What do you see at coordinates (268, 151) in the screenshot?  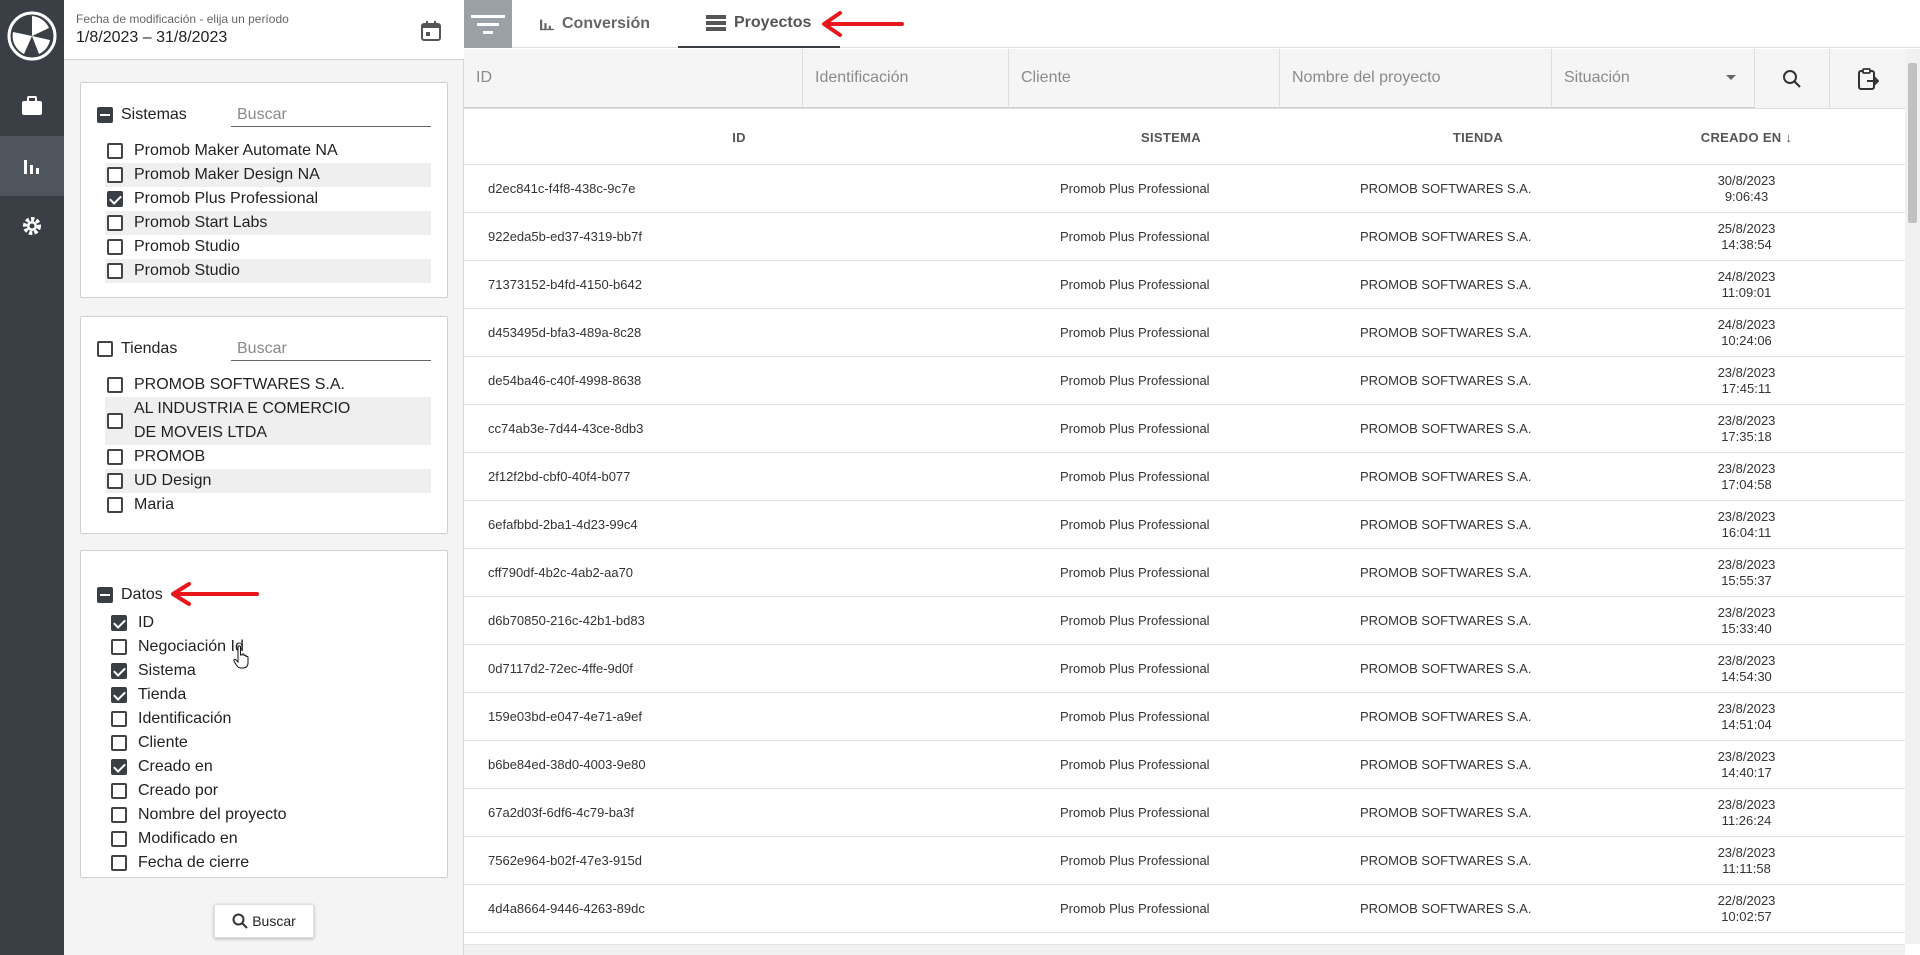 I see `sistema-item: Promob Maker Automate NA` at bounding box center [268, 151].